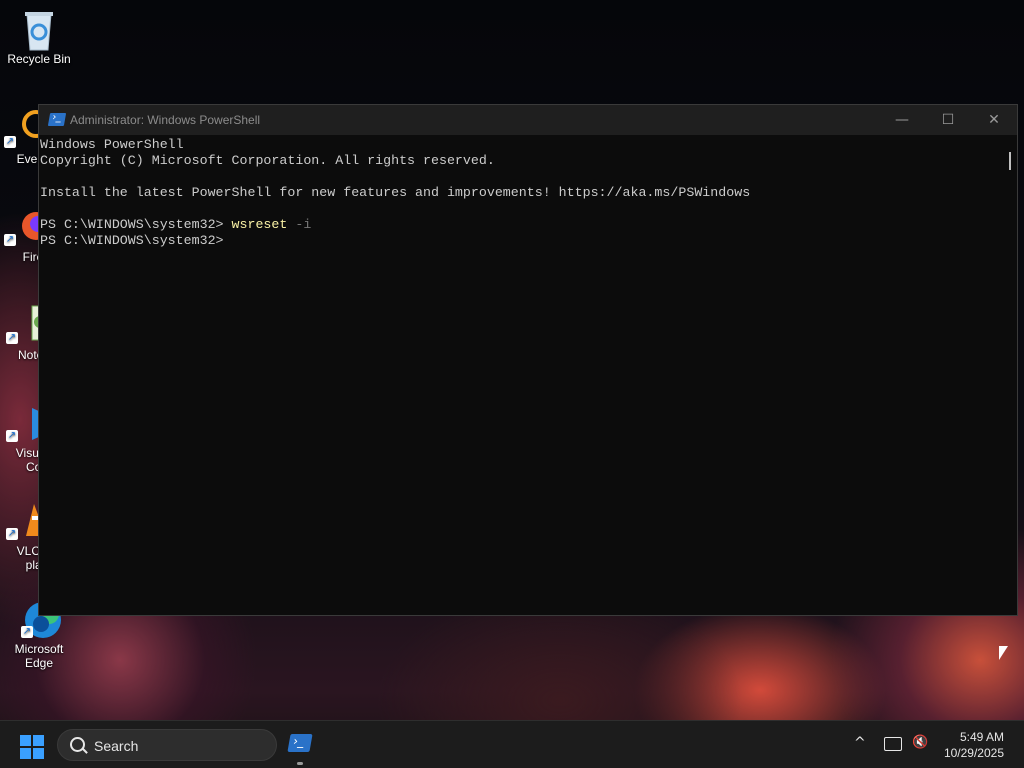 This screenshot has width=1024, height=768. I want to click on volume-muted-icon: 🔇, so click(920, 742).